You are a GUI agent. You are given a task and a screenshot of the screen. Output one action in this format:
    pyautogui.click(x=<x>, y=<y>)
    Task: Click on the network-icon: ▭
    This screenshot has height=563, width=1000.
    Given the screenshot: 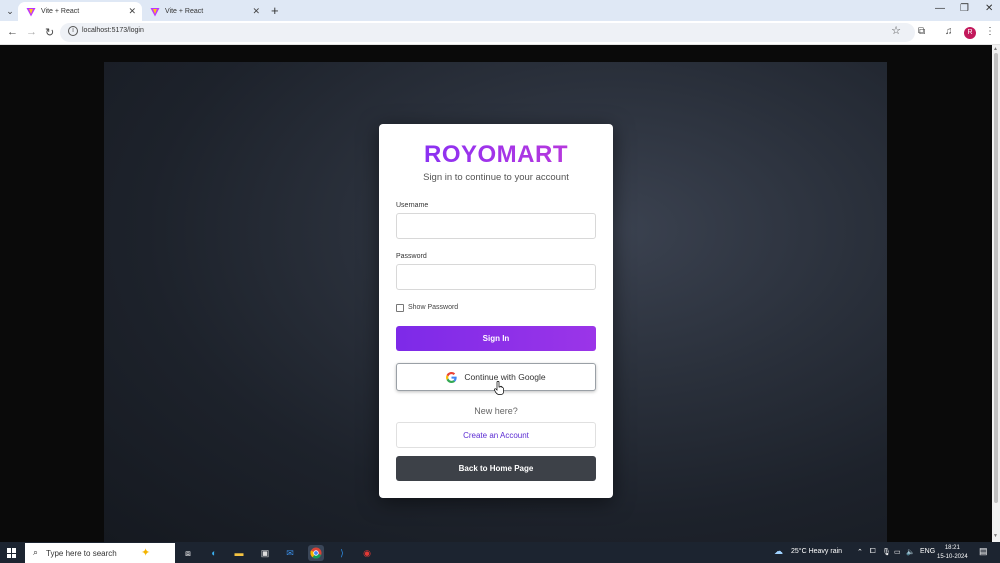 What is the action you would take?
    pyautogui.click(x=897, y=552)
    